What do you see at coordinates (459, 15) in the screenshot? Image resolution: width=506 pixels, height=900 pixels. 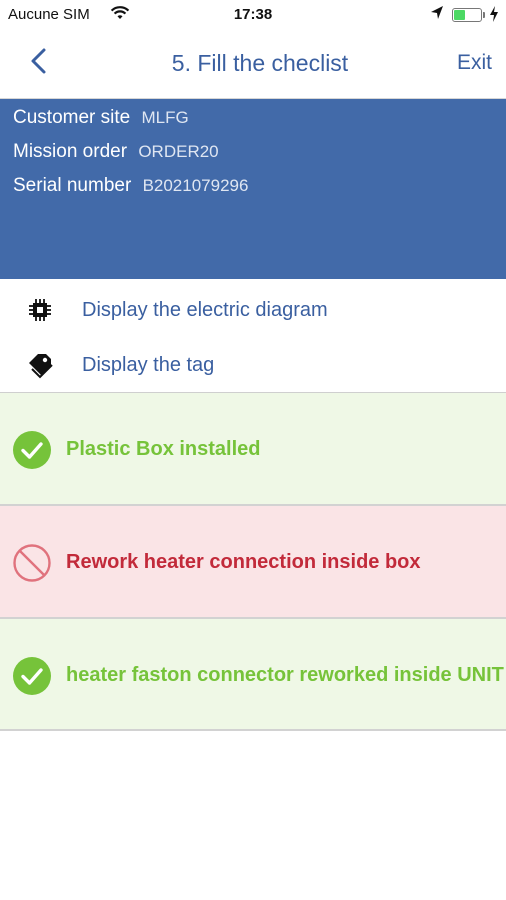 I see `battery-level-fill` at bounding box center [459, 15].